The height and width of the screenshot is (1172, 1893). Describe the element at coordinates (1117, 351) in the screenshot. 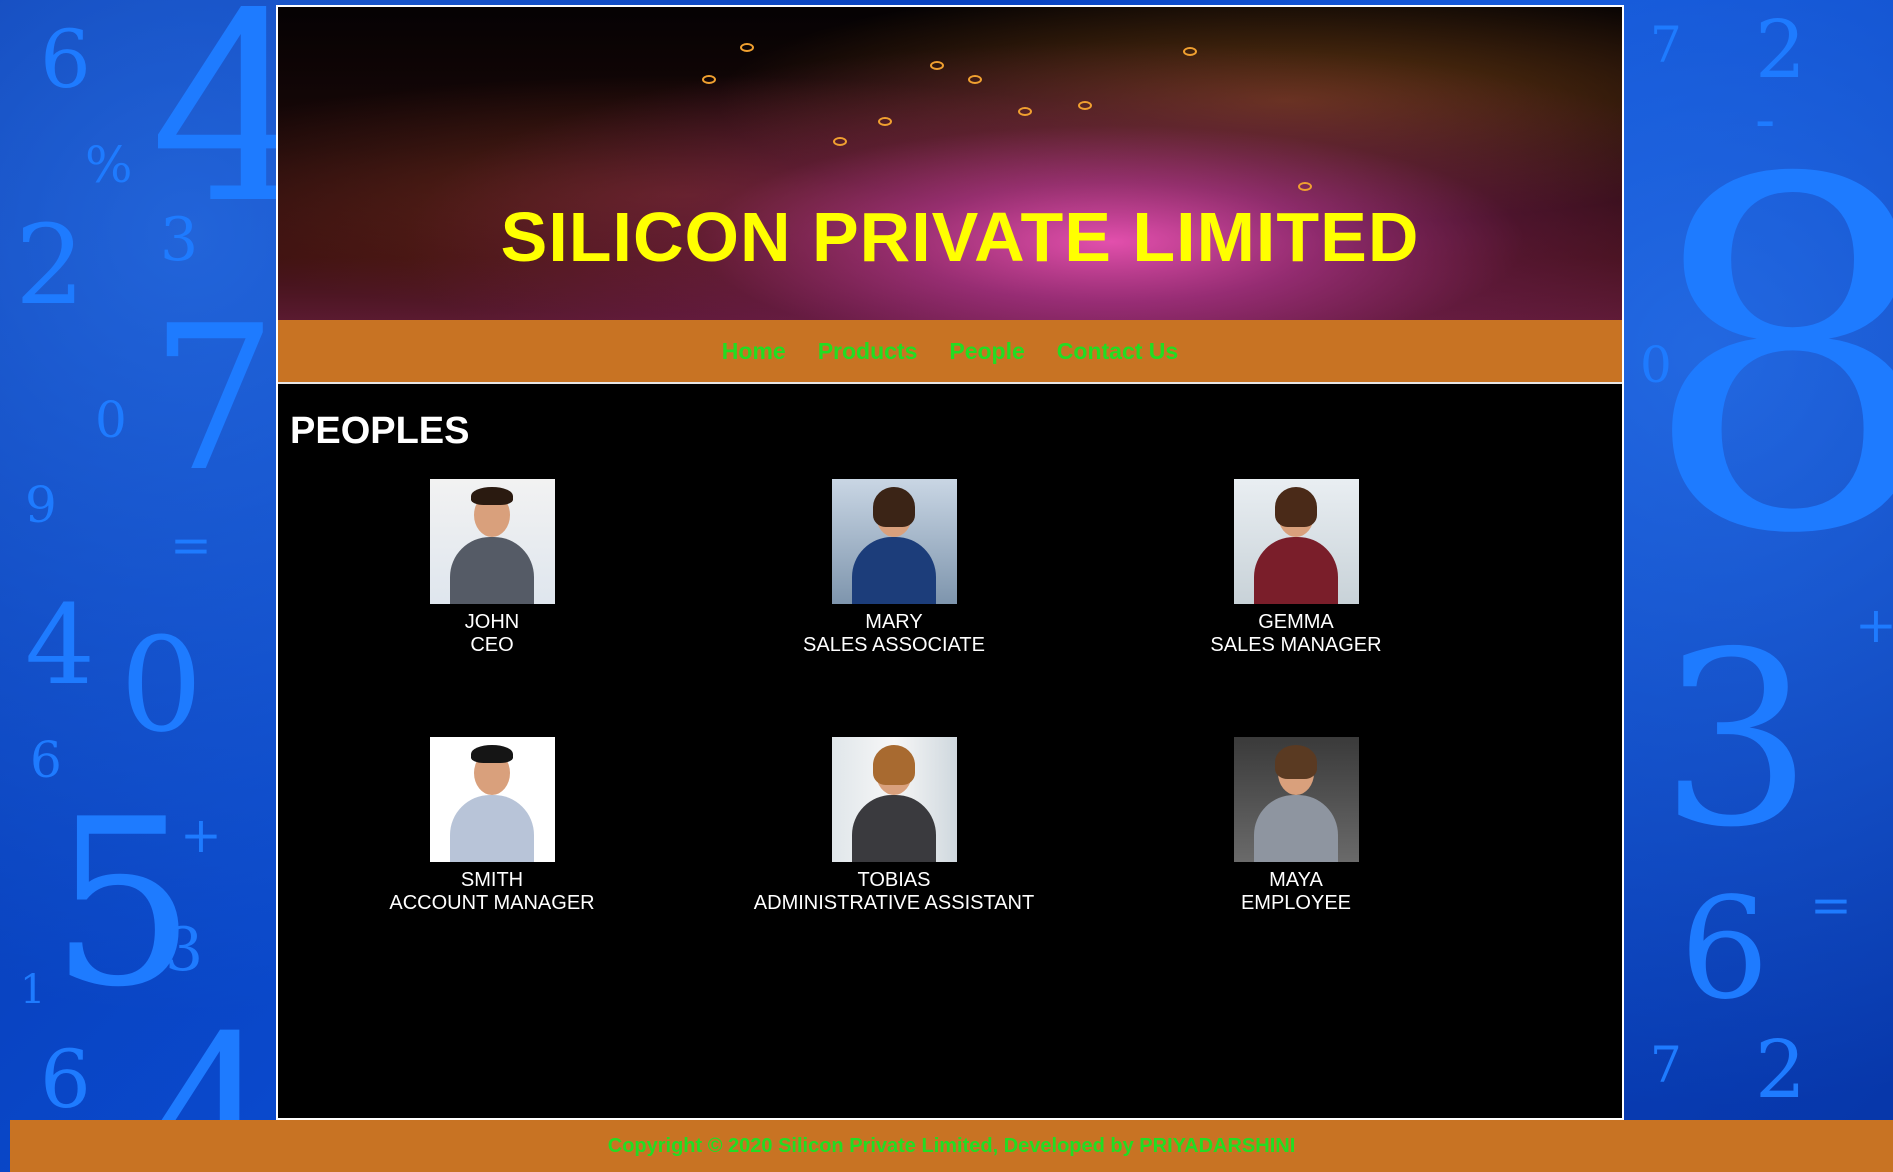

I see `nav-contact-us: Contact Us` at that location.